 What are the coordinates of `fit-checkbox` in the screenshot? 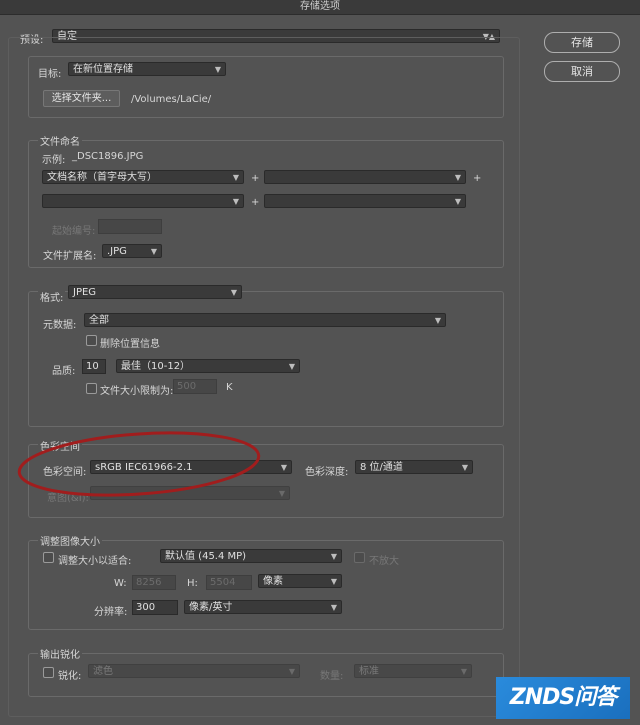 It's located at (48, 557).